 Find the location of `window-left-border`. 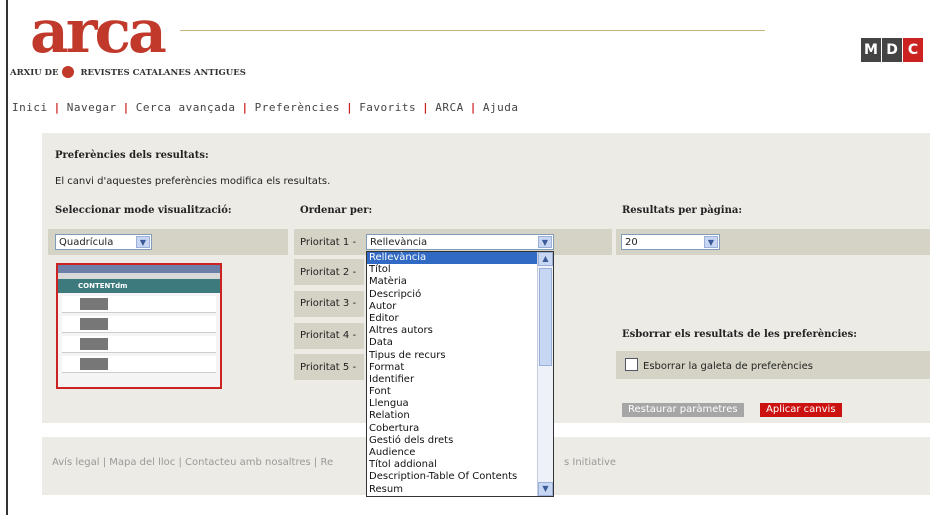

window-left-border is located at coordinates (7, 257).